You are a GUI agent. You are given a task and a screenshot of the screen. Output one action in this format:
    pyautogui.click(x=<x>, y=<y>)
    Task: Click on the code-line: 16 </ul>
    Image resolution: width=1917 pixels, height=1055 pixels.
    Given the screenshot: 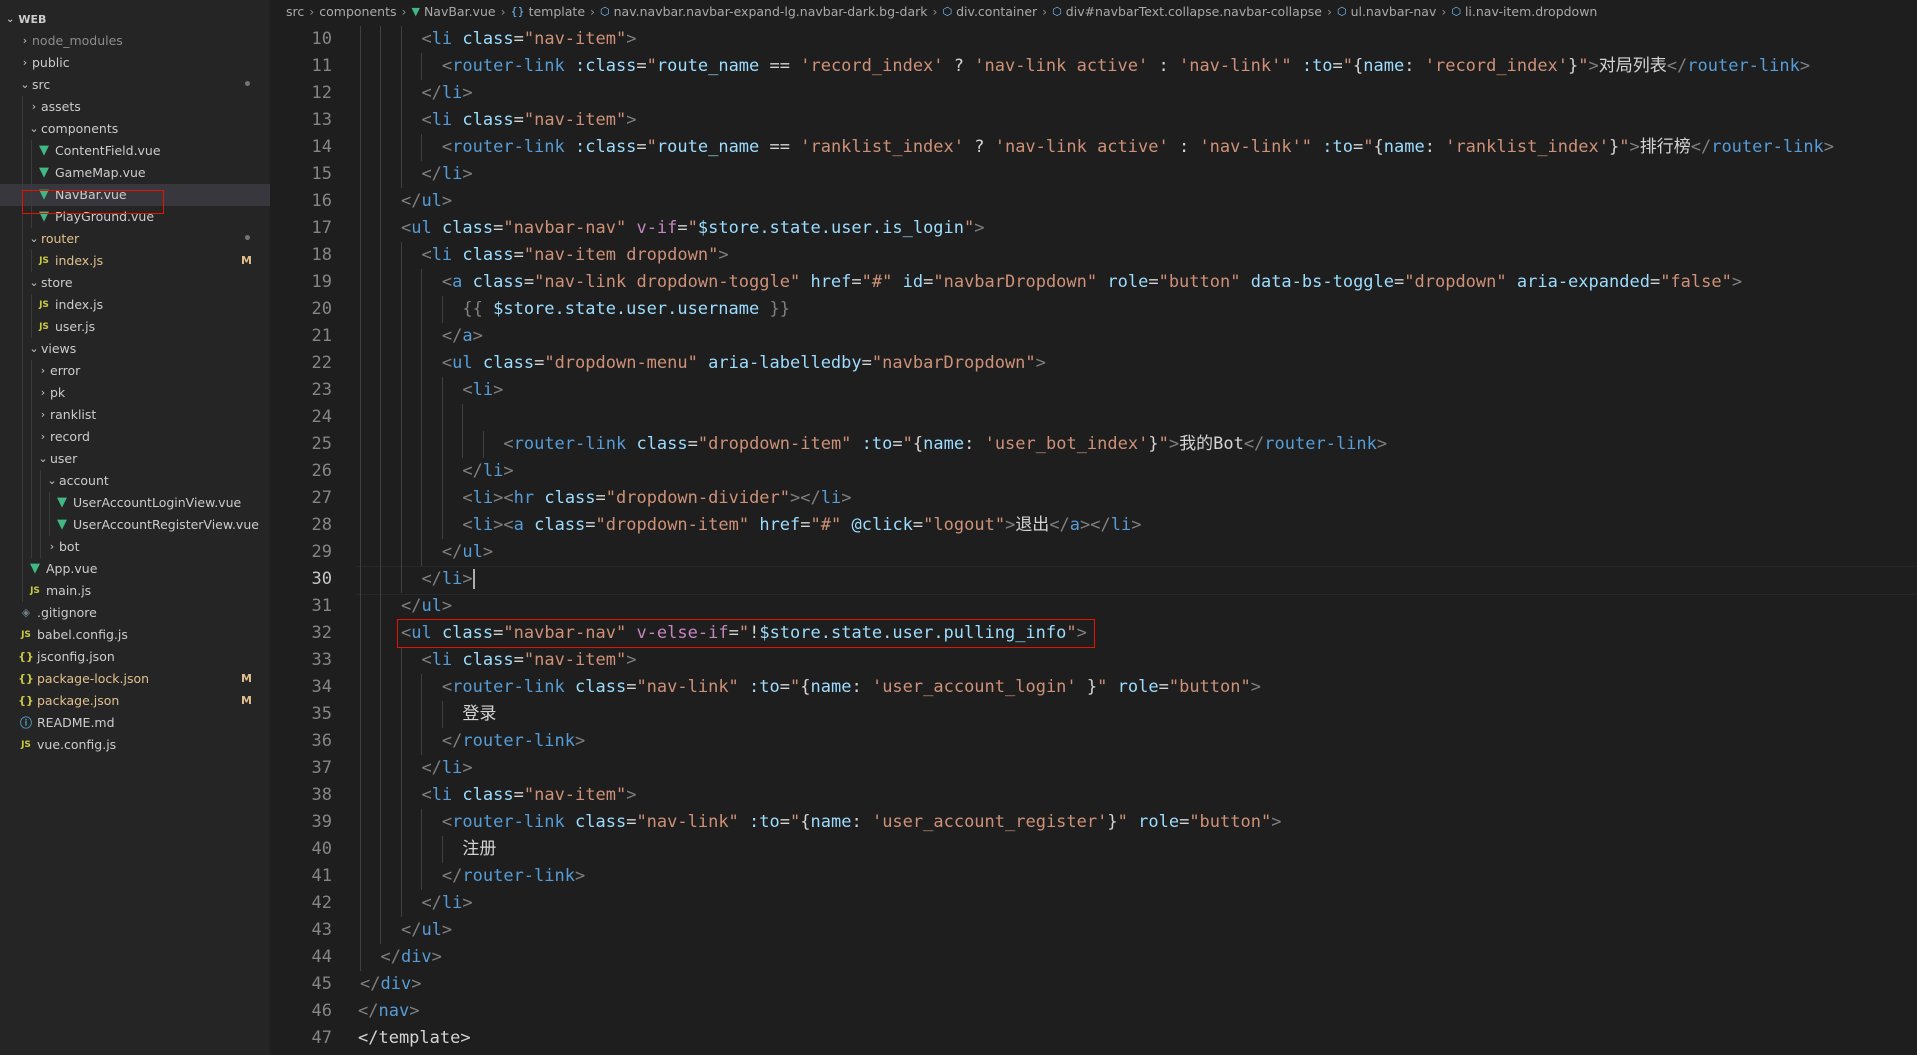 What is the action you would take?
    pyautogui.click(x=1093, y=201)
    